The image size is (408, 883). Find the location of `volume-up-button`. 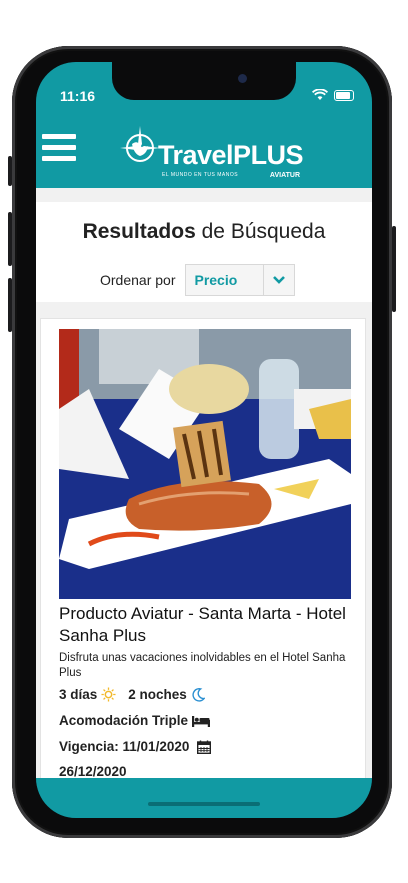

volume-up-button is located at coordinates (10, 239).